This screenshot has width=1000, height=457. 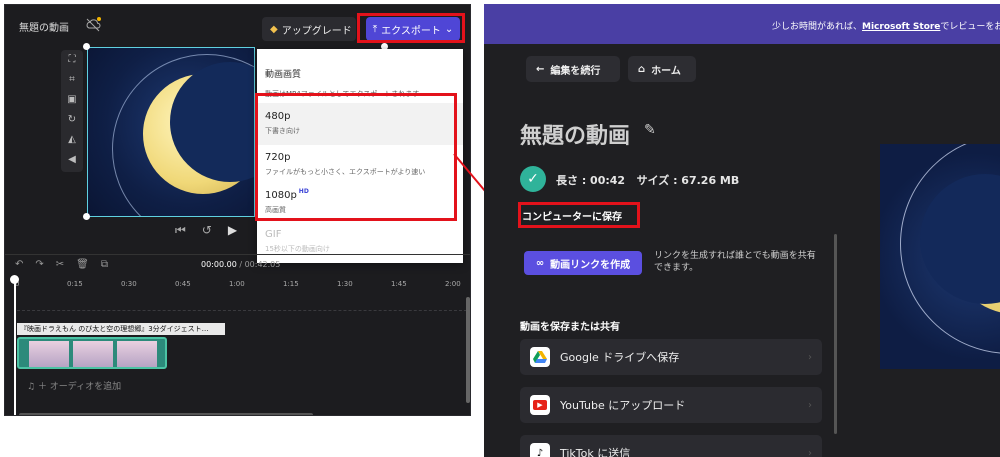 What do you see at coordinates (72, 111) in the screenshot?
I see `preview-toolbar: ⛶ ⌗ ▣ ↻ ◭ ◀` at bounding box center [72, 111].